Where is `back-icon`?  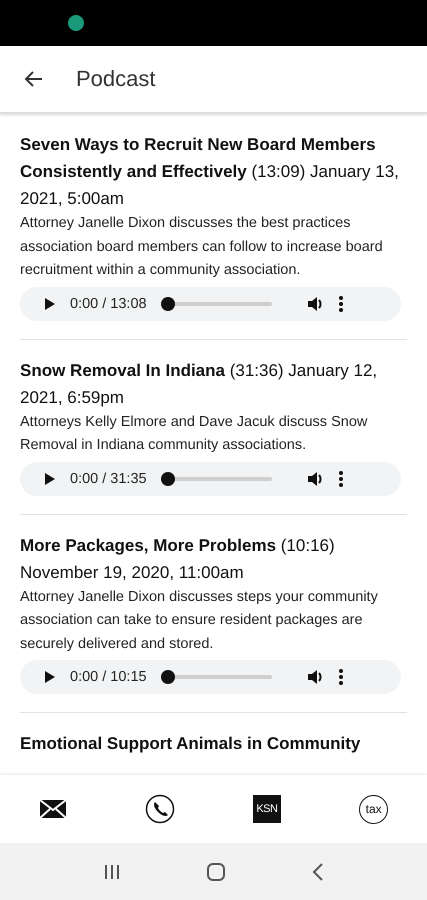
back-icon is located at coordinates (317, 872).